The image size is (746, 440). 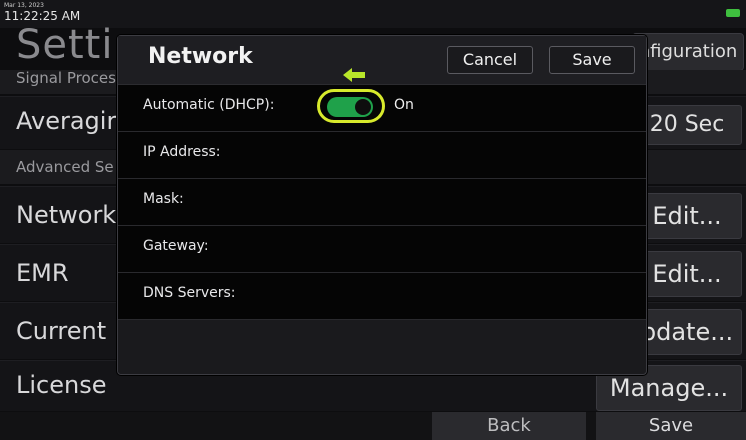 What do you see at coordinates (509, 426) in the screenshot?
I see `back-button: Back` at bounding box center [509, 426].